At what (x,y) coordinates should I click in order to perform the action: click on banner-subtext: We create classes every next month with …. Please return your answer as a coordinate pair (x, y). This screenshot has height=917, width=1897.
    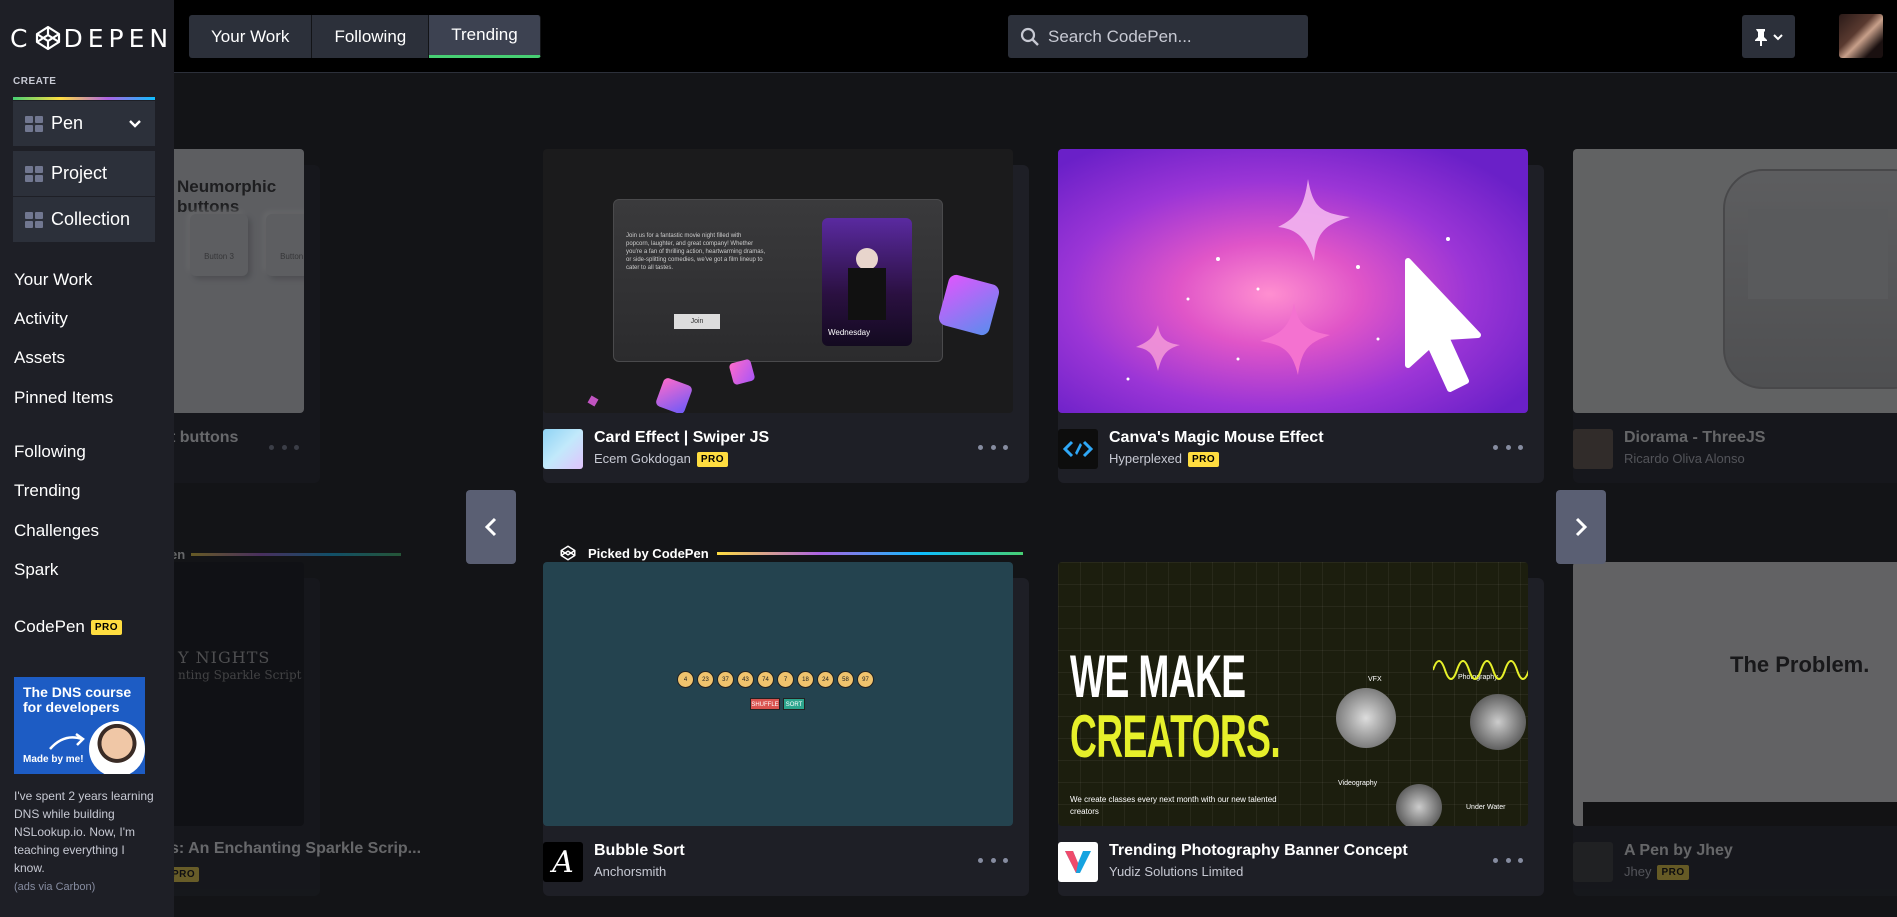
    Looking at the image, I should click on (1173, 805).